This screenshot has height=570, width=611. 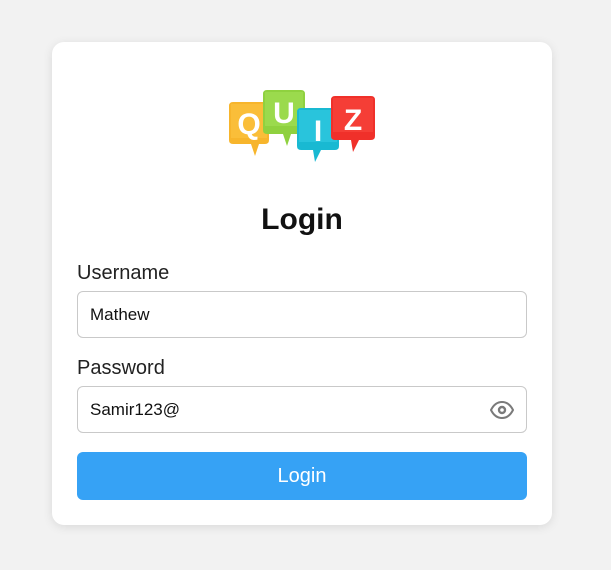 What do you see at coordinates (353, 120) in the screenshot?
I see `logo-letter-z: Z` at bounding box center [353, 120].